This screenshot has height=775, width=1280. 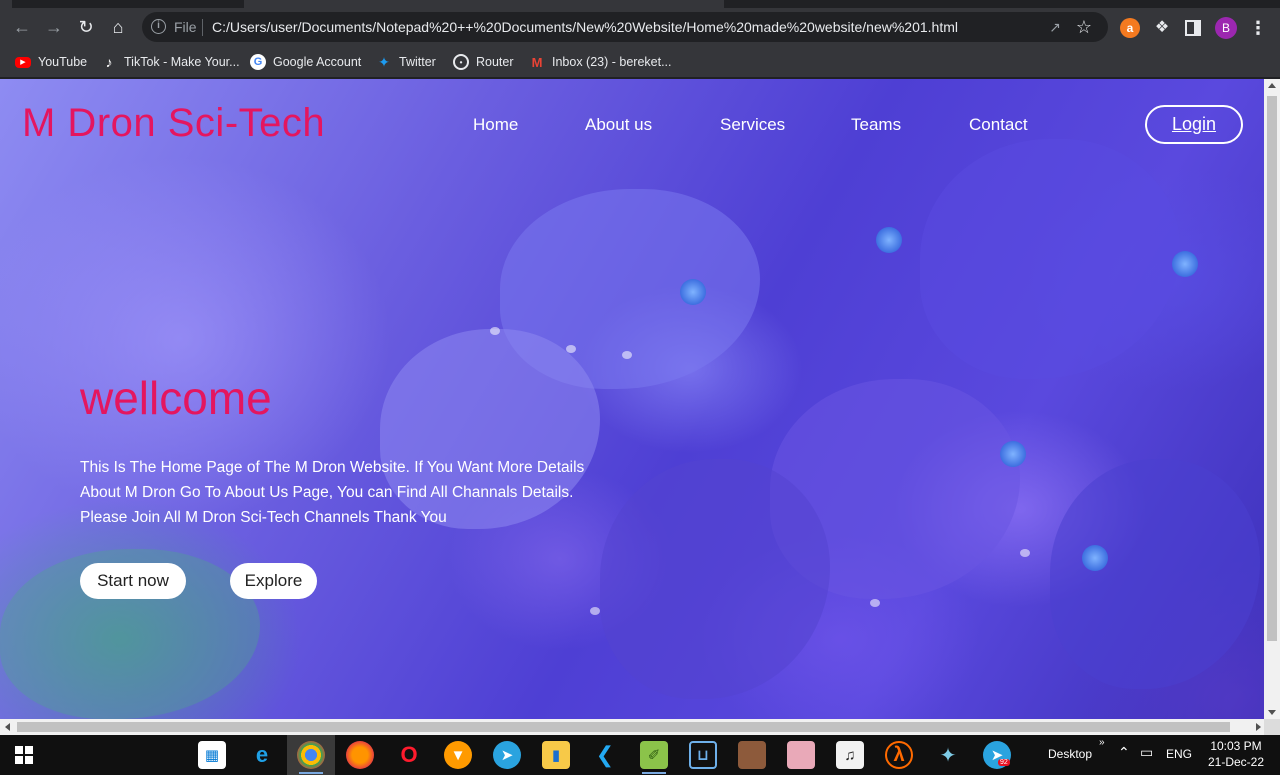 What do you see at coordinates (1236, 746) in the screenshot?
I see `clock-time: 10:03 PM` at bounding box center [1236, 746].